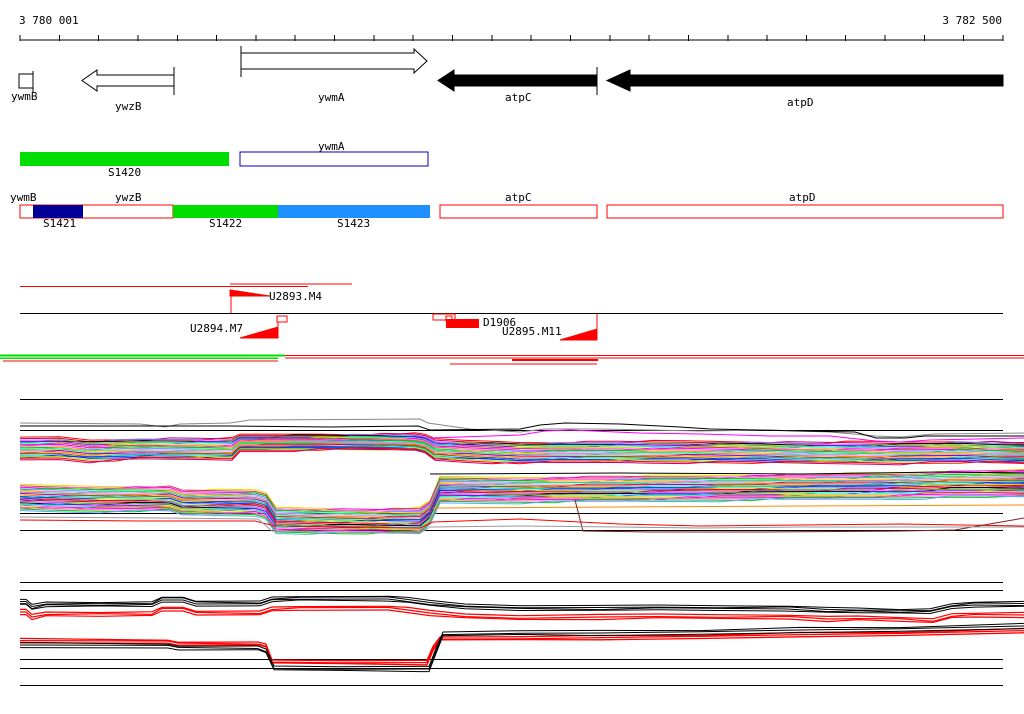  I want to click on feature-glyph-U2893.M4, so click(250, 293).